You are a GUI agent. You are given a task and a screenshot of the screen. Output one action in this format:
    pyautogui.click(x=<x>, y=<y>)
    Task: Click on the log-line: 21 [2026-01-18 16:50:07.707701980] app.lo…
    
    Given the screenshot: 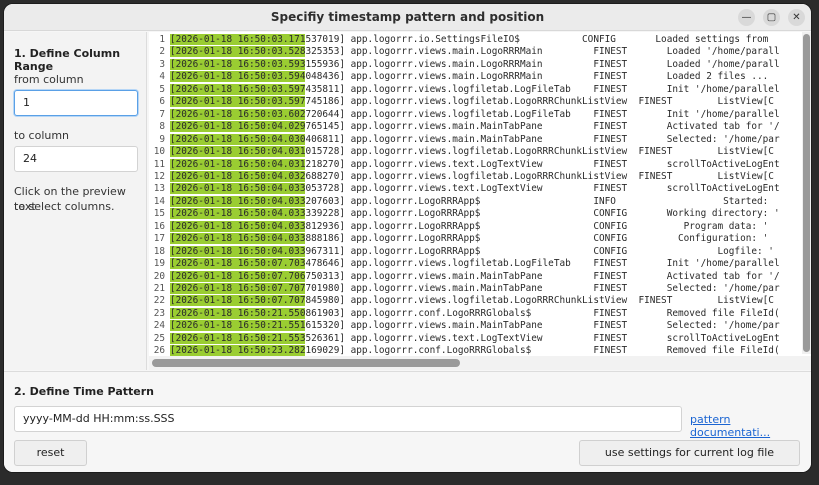 What is the action you would take?
    pyautogui.click(x=464, y=289)
    